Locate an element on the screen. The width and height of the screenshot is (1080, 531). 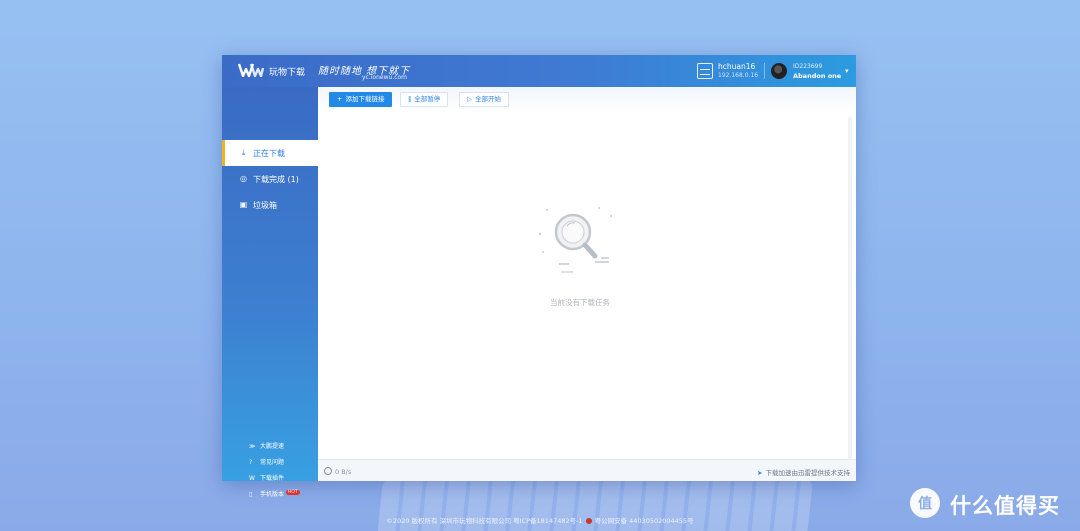
status-bar: 0 B/s ➤ 下载加速由迅雷提供技术支持 is located at coordinates (587, 470).